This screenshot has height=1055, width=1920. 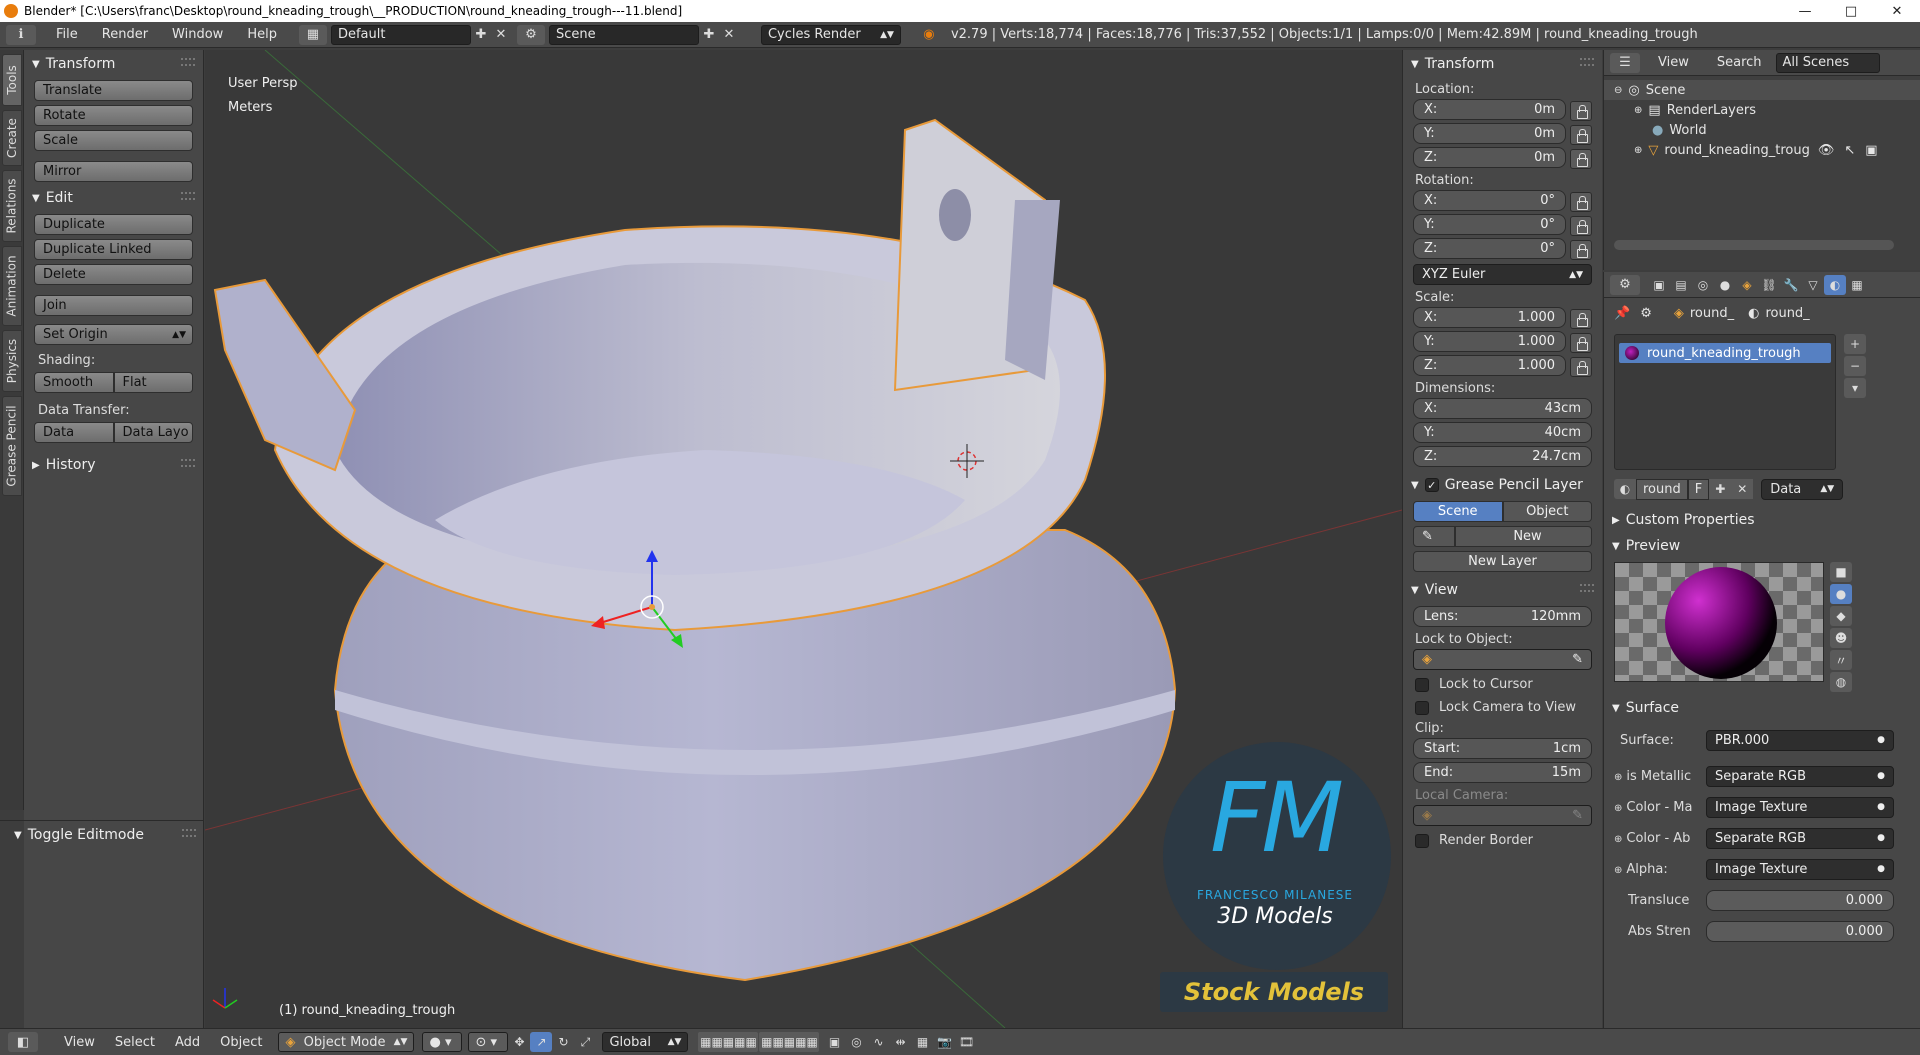 I want to click on menu-file: File, so click(x=67, y=34).